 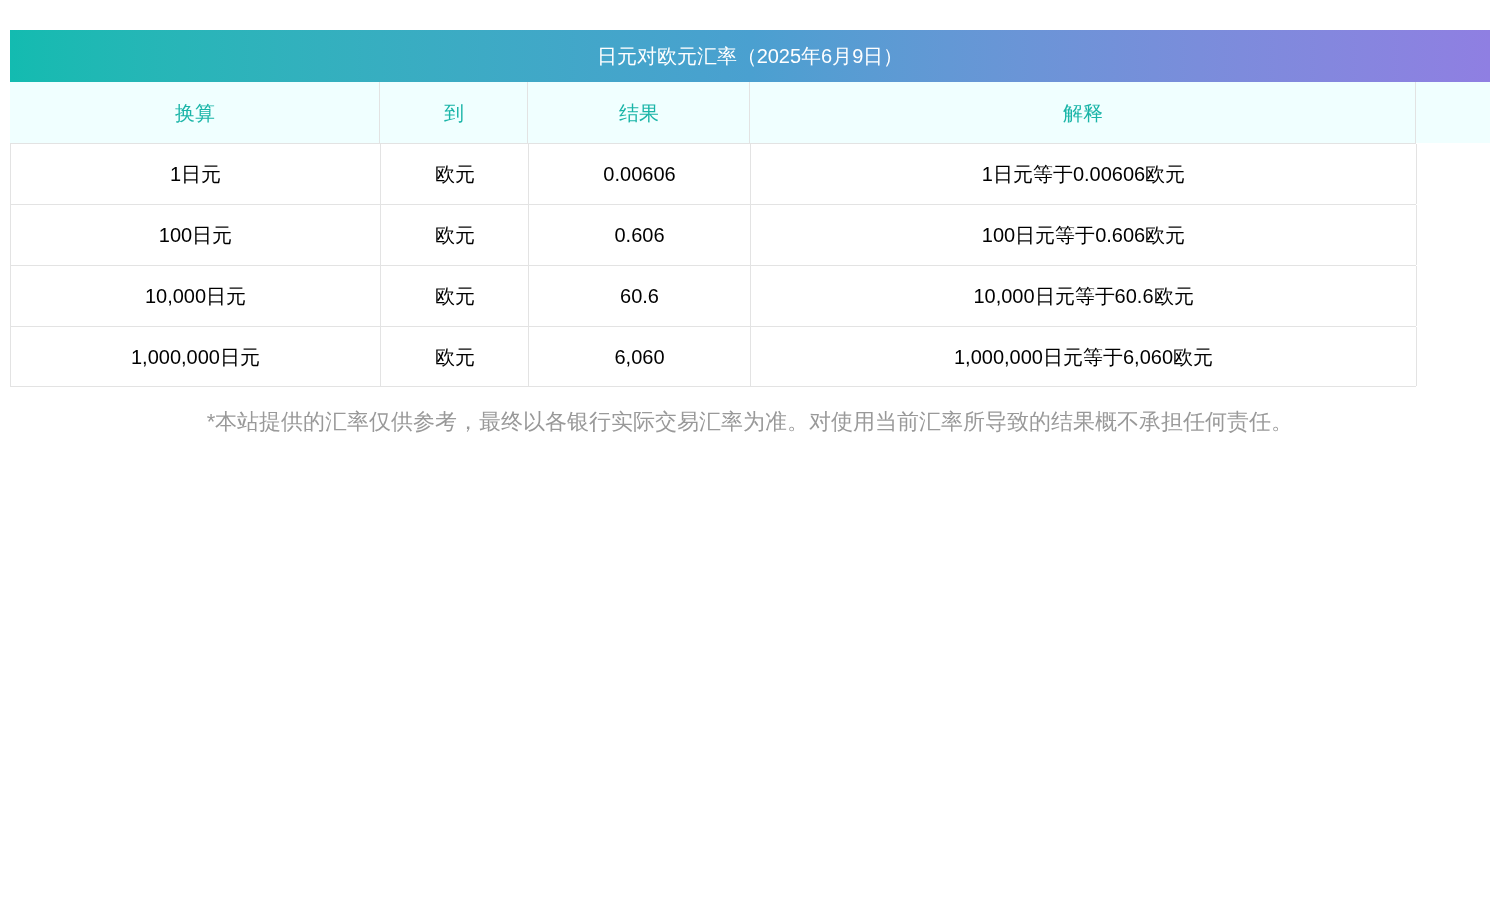 What do you see at coordinates (1083, 112) in the screenshot?
I see `column-header: 解释` at bounding box center [1083, 112].